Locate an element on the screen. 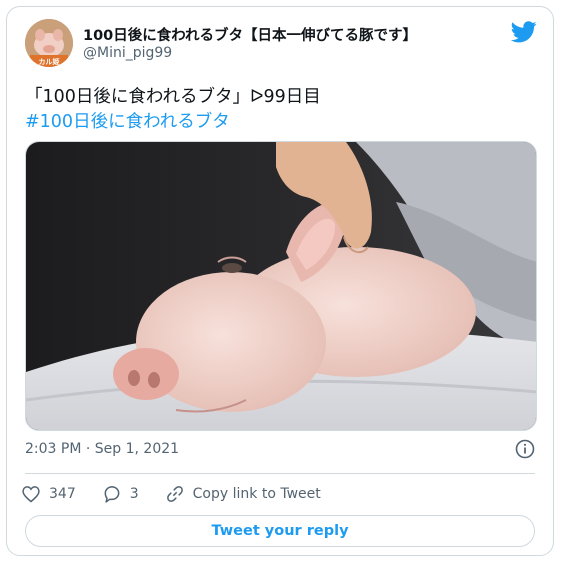  avatar-image: カル姫 is located at coordinates (49, 43).